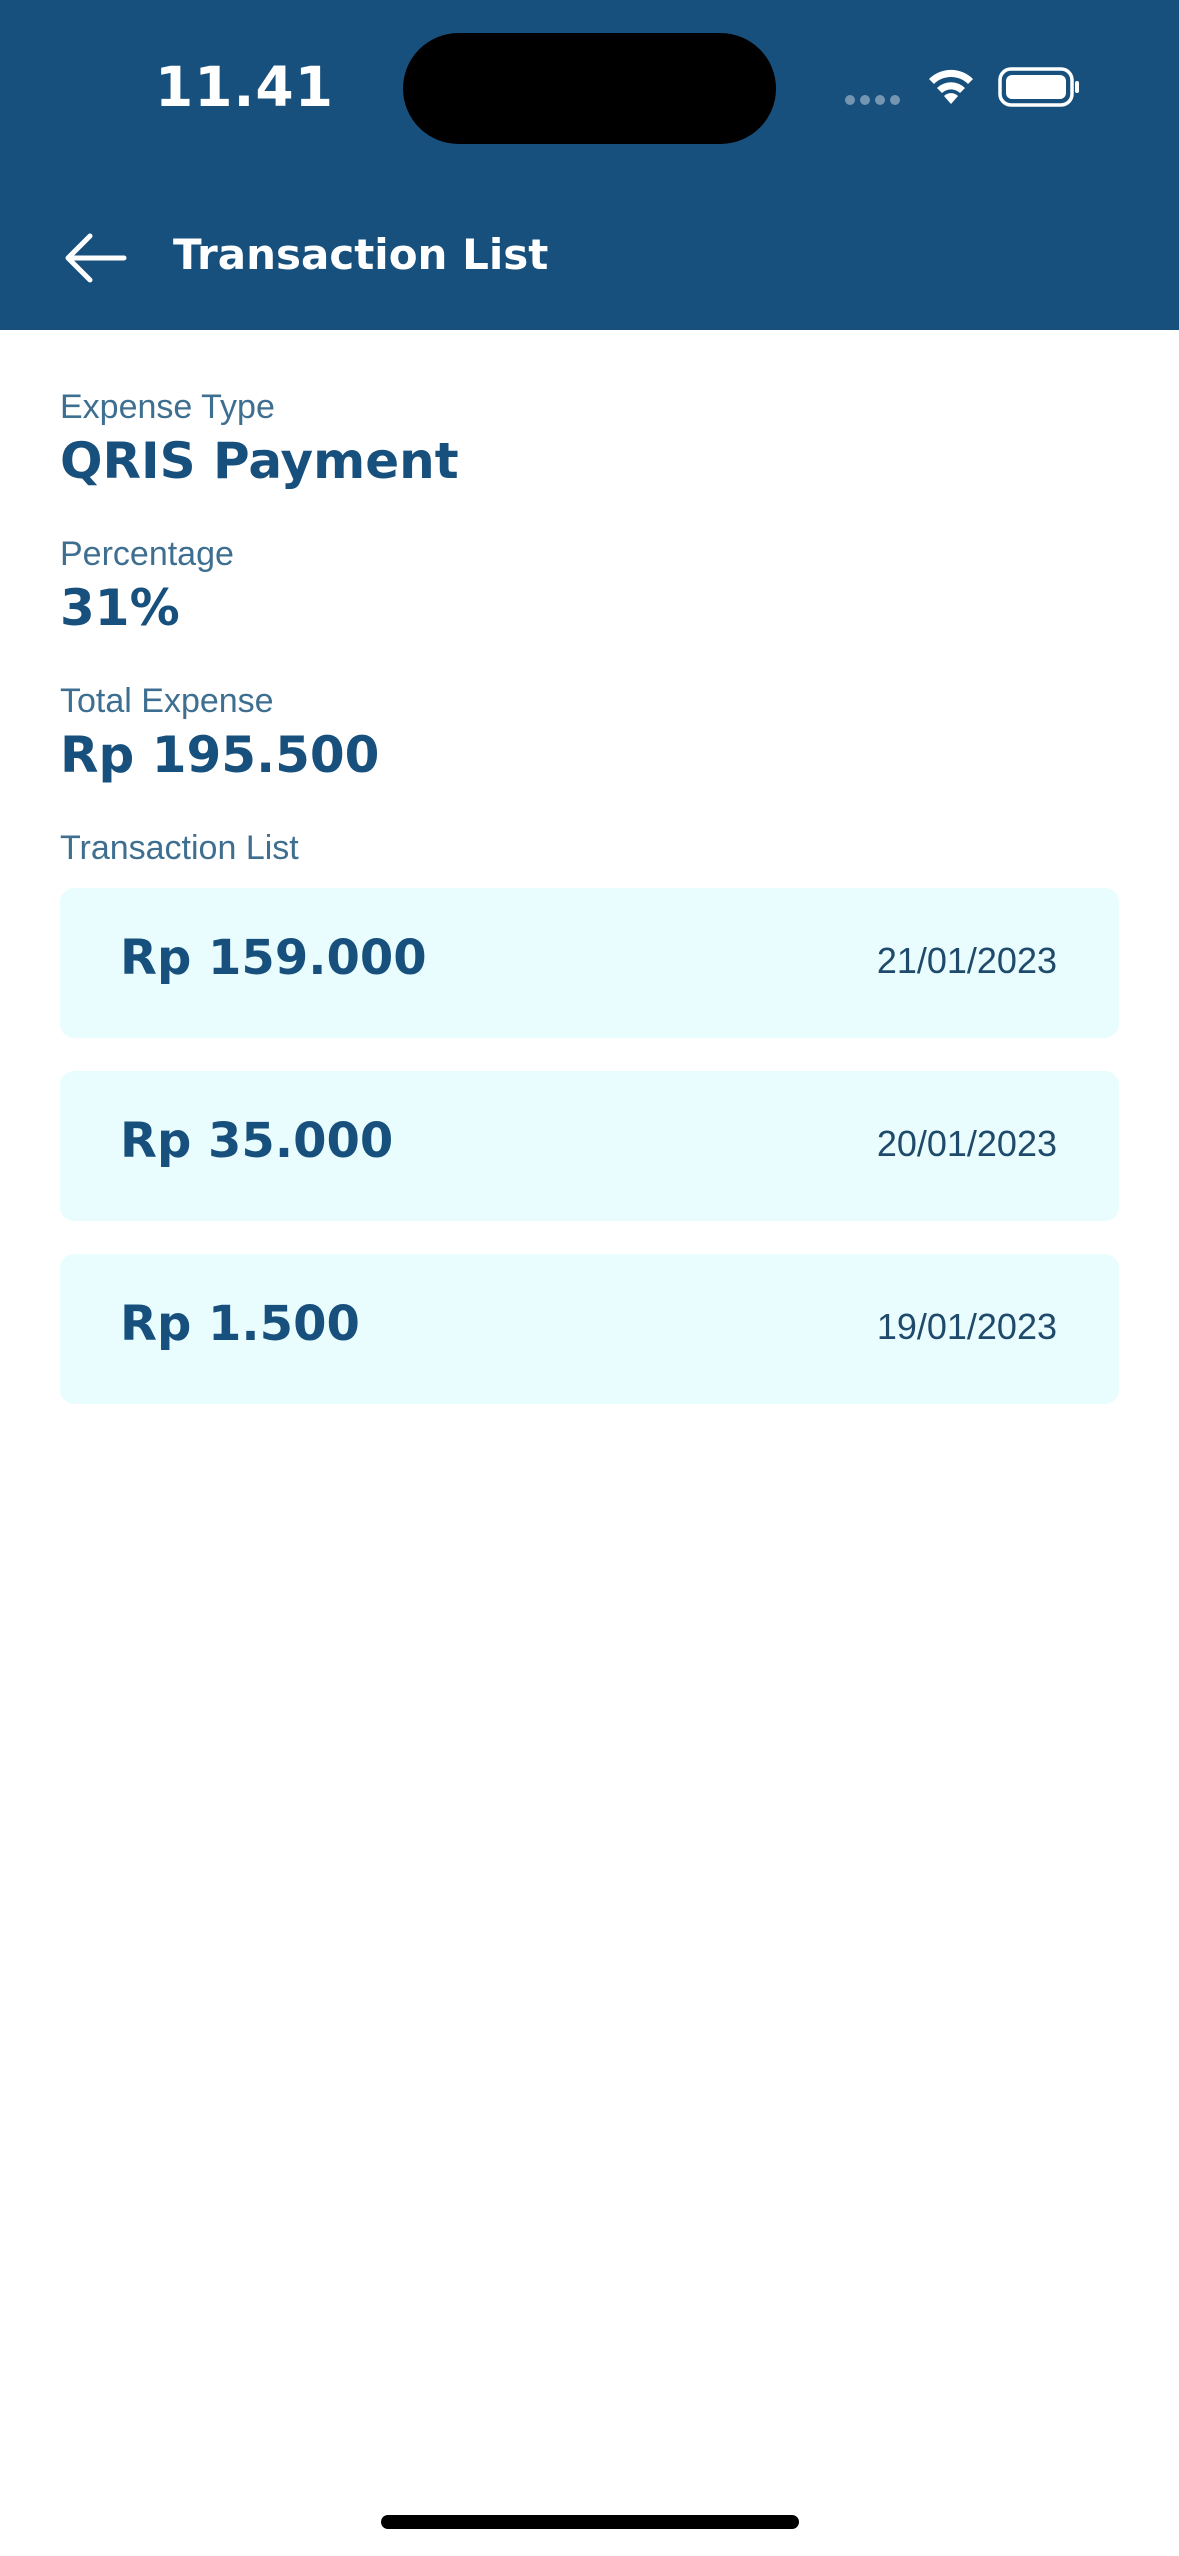  Describe the element at coordinates (589, 88) in the screenshot. I see `dynamic-island` at that location.